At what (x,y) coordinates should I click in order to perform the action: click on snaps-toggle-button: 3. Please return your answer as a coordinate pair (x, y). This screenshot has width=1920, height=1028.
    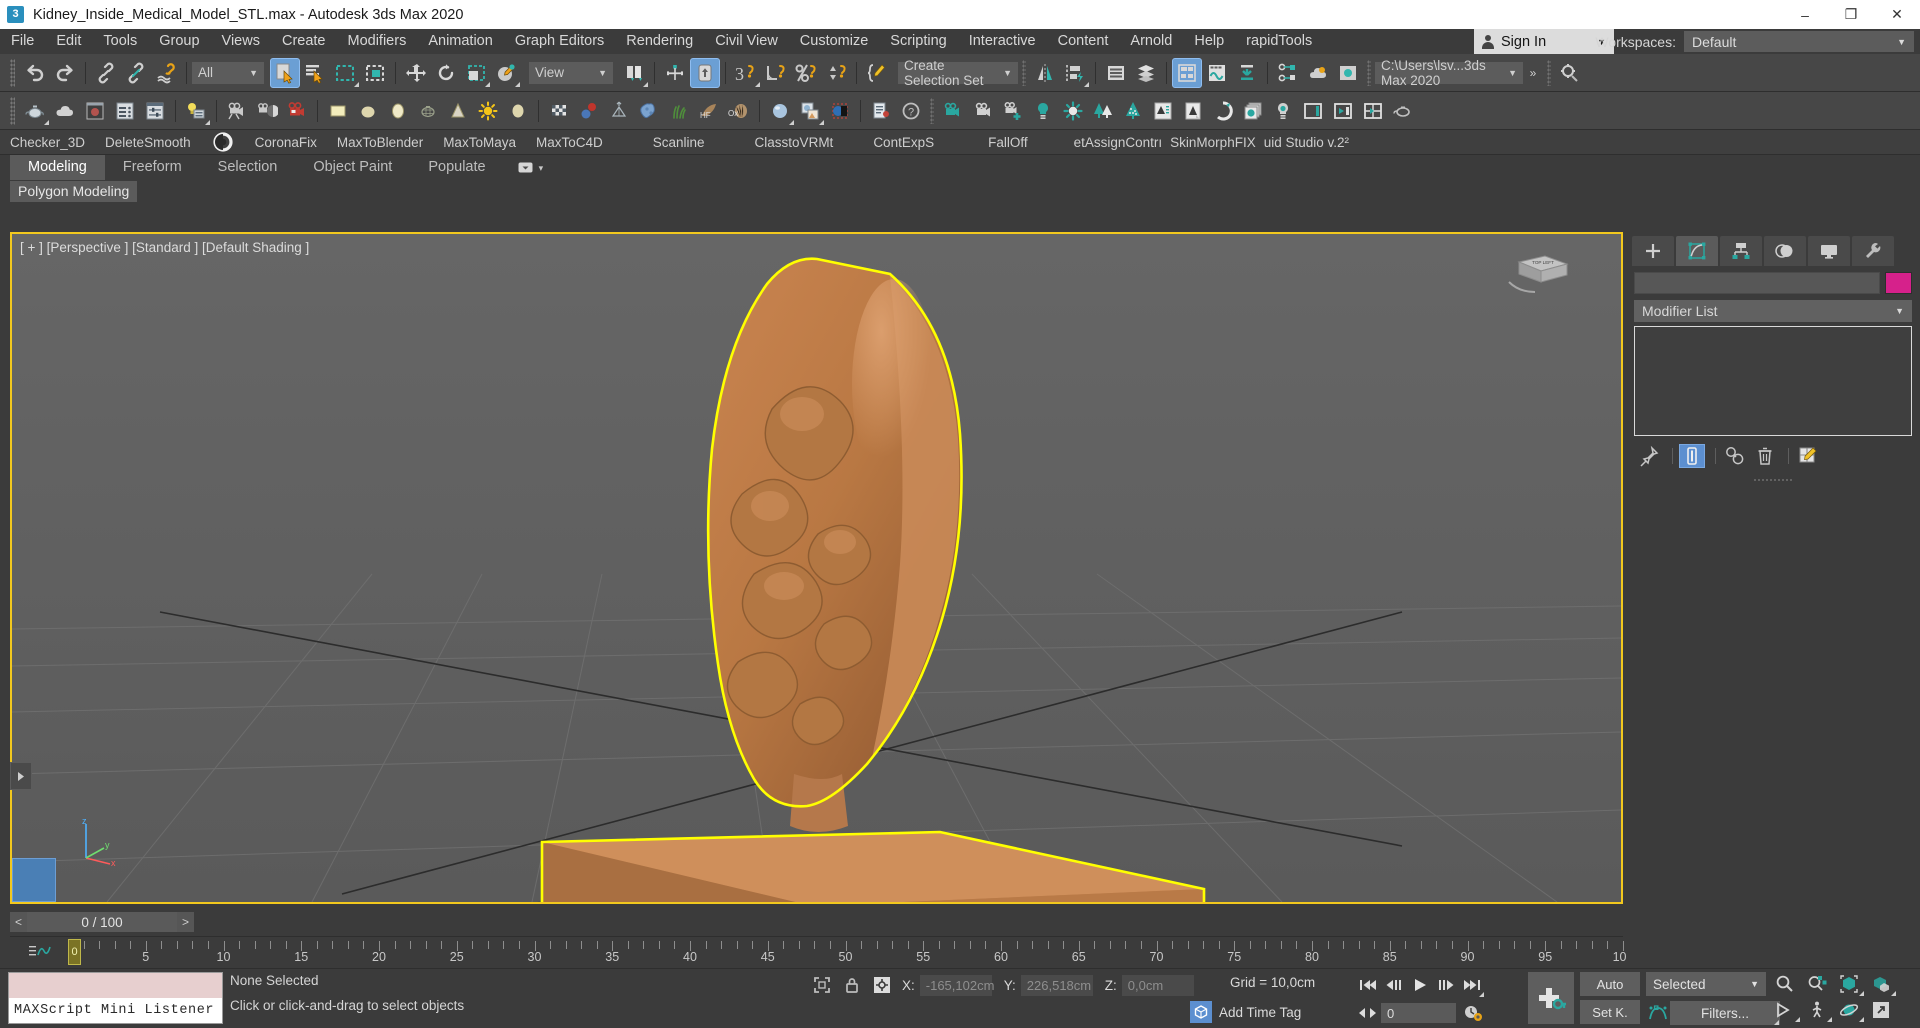
    Looking at the image, I should click on (746, 73).